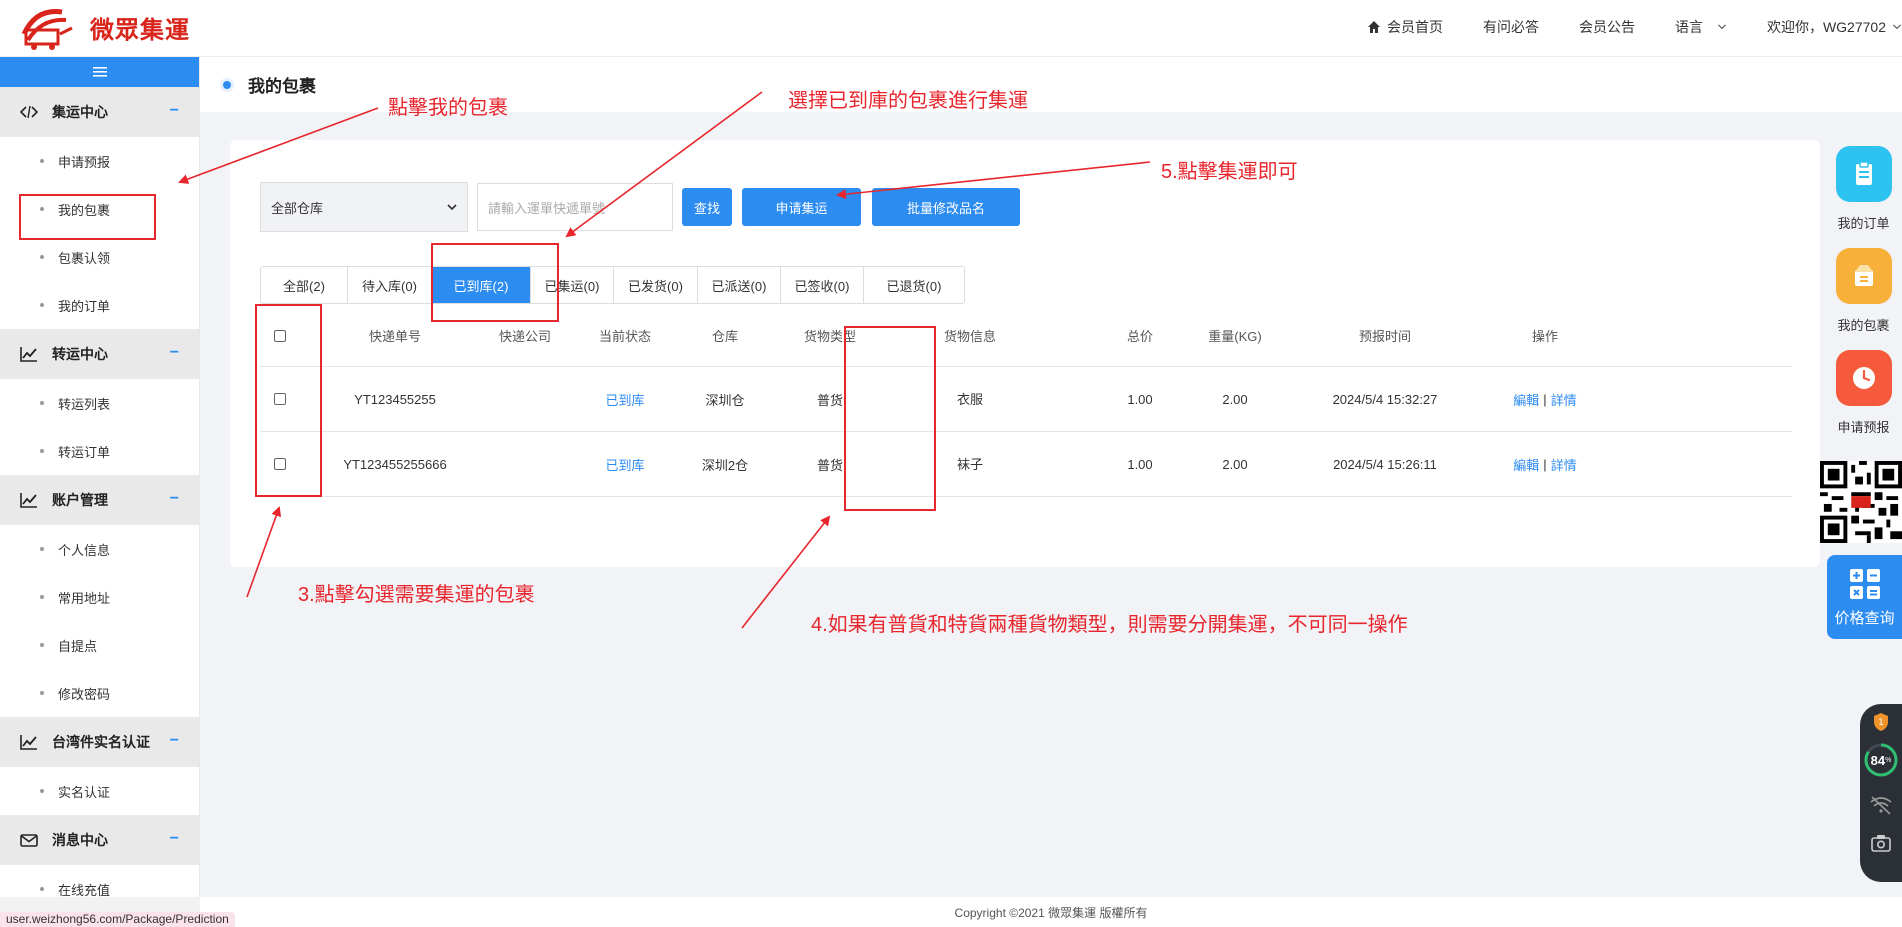 The width and height of the screenshot is (1902, 927). What do you see at coordinates (448, 108) in the screenshot?
I see `annotation-click-my-package: 點擊我的包裹` at bounding box center [448, 108].